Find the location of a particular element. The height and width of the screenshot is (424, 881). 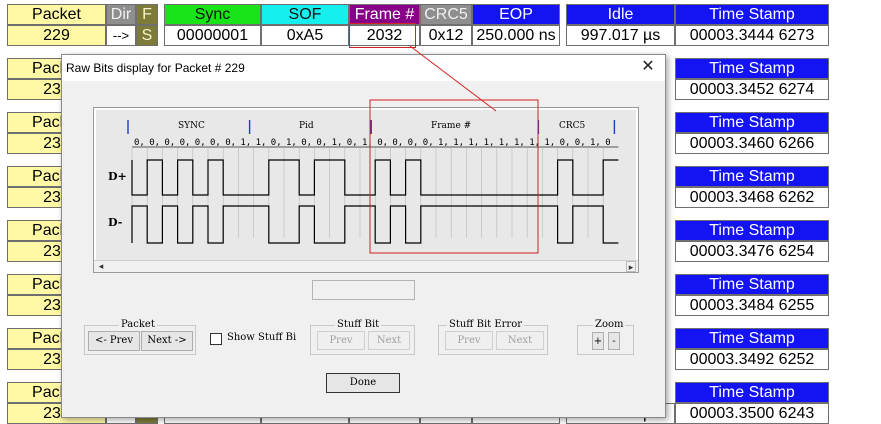

stuff-bit-error-group: Stuff Bit Error Prev Next is located at coordinates (493, 337).